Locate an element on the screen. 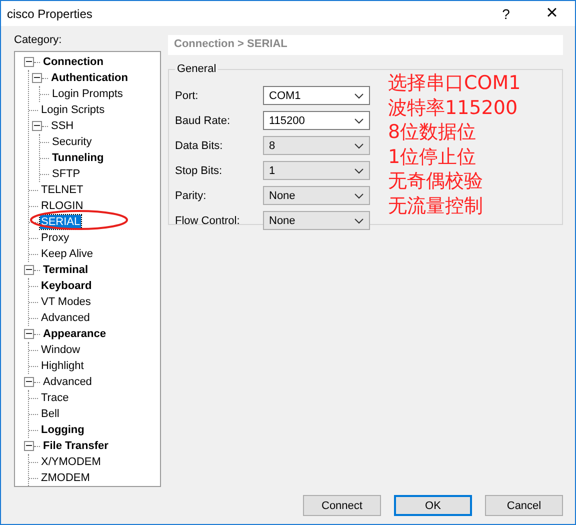 Image resolution: width=576 pixels, height=525 pixels. annotation-text: 无奇偶校验 is located at coordinates (436, 181).